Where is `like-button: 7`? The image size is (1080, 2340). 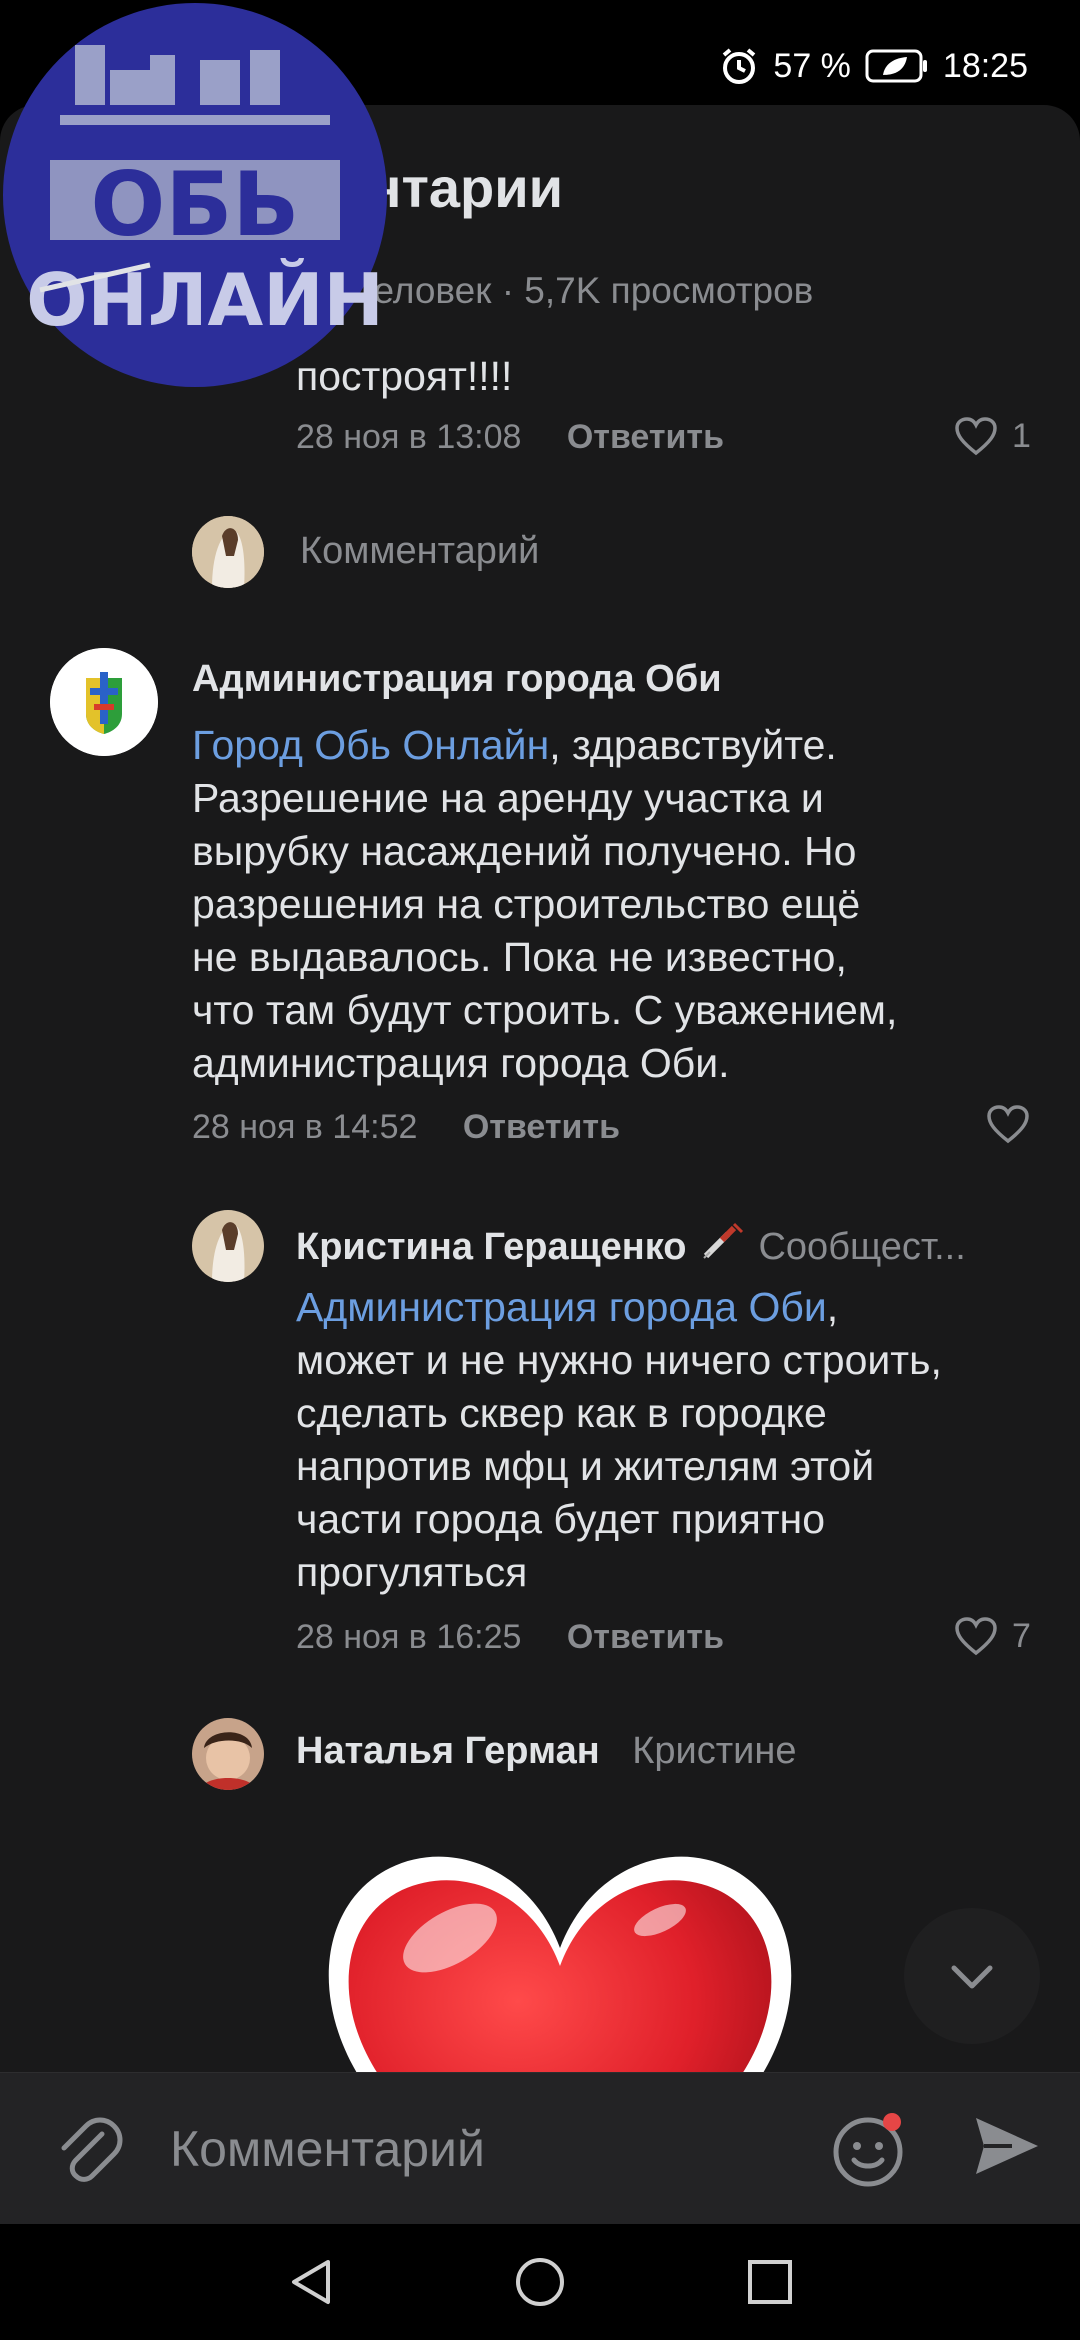 like-button: 7 is located at coordinates (992, 1636).